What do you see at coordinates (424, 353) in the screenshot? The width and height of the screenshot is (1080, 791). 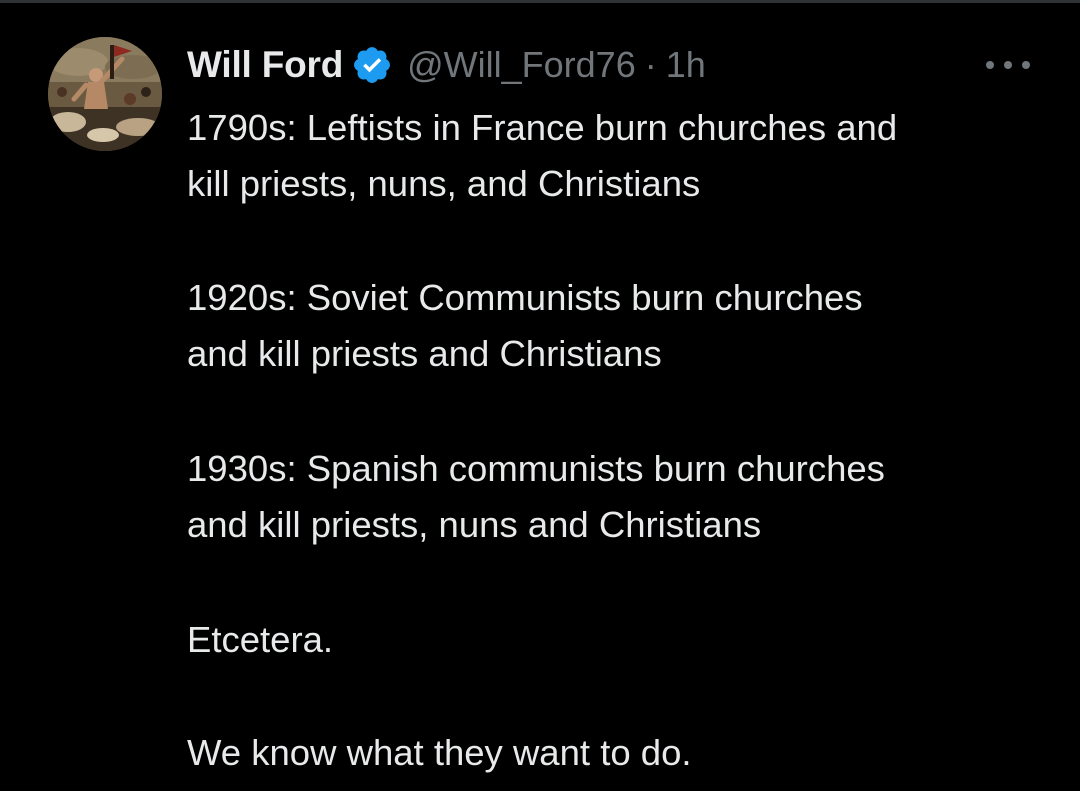 I see `tweet-text-line: and kill priests and Christians` at bounding box center [424, 353].